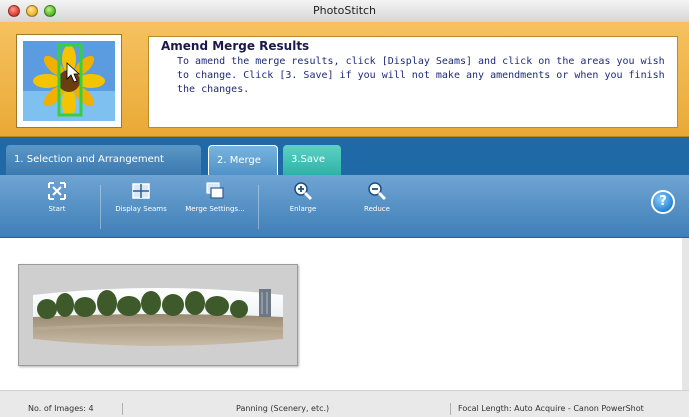  Describe the element at coordinates (215, 190) in the screenshot. I see `merge-settings-icon` at that location.